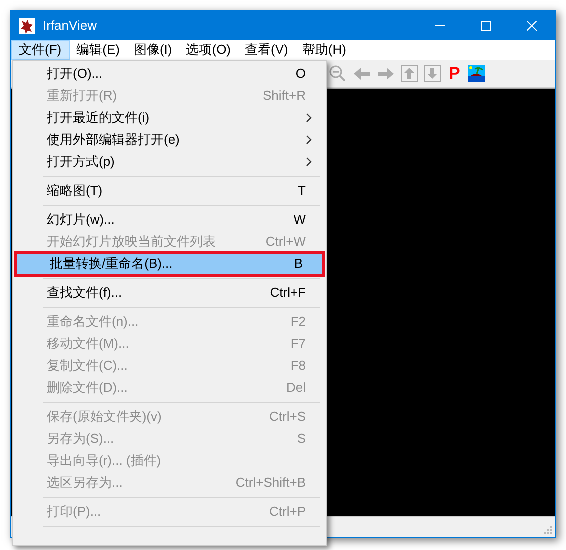 The width and height of the screenshot is (566, 550). Describe the element at coordinates (75, 191) in the screenshot. I see `menu-item-label: 缩略图(T)` at that location.